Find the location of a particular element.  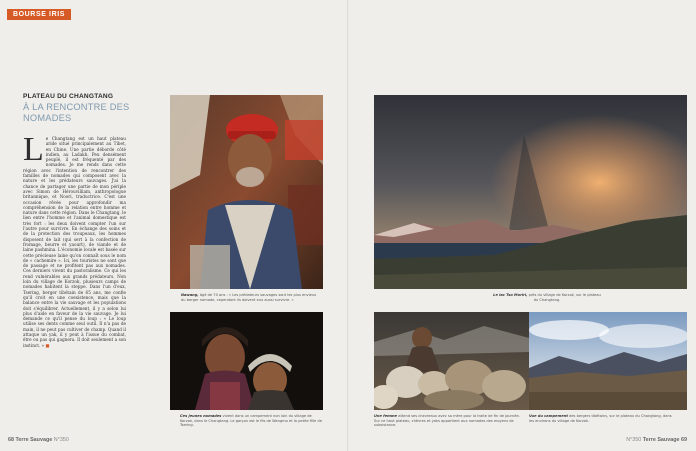

caption-children-name: Ces jeunes nomades is located at coordinates (201, 416).